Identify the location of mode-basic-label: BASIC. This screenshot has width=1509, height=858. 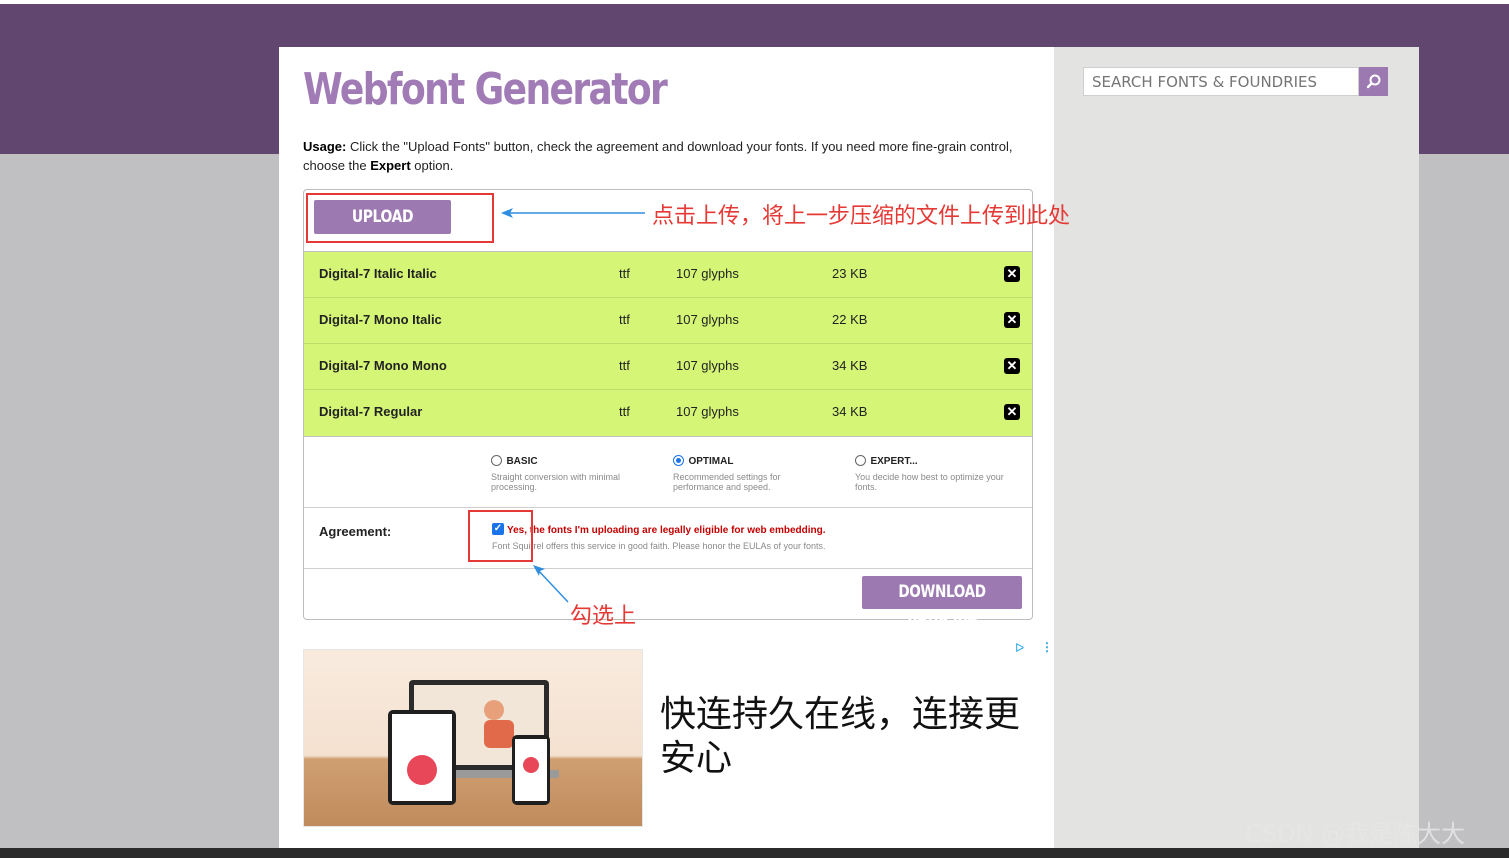
(522, 461).